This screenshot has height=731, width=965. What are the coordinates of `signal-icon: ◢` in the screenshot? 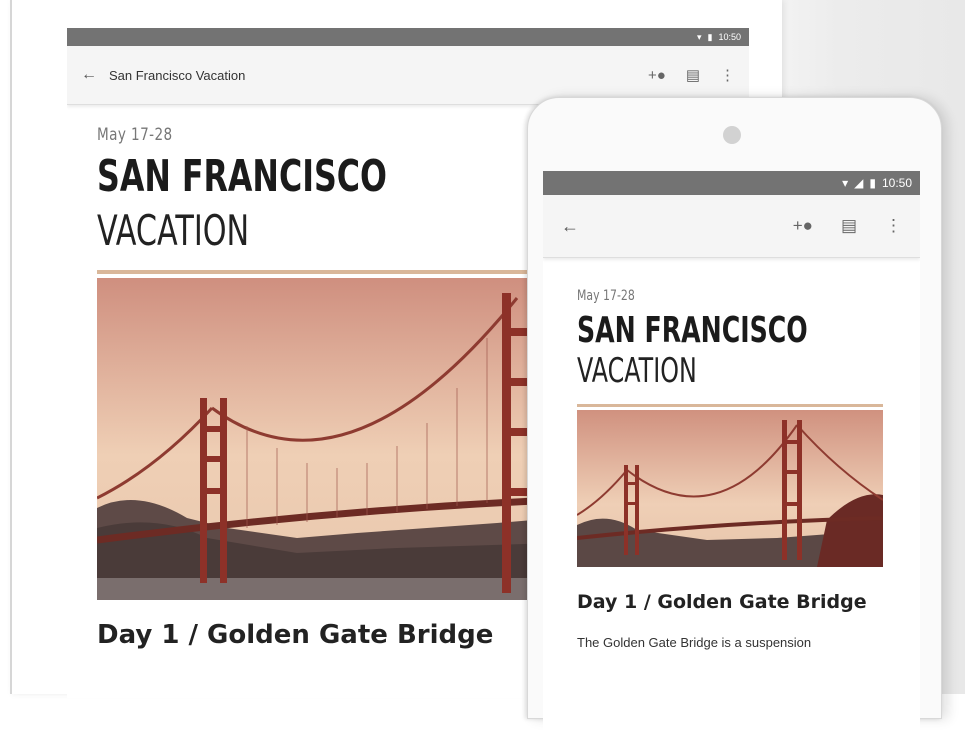 It's located at (859, 183).